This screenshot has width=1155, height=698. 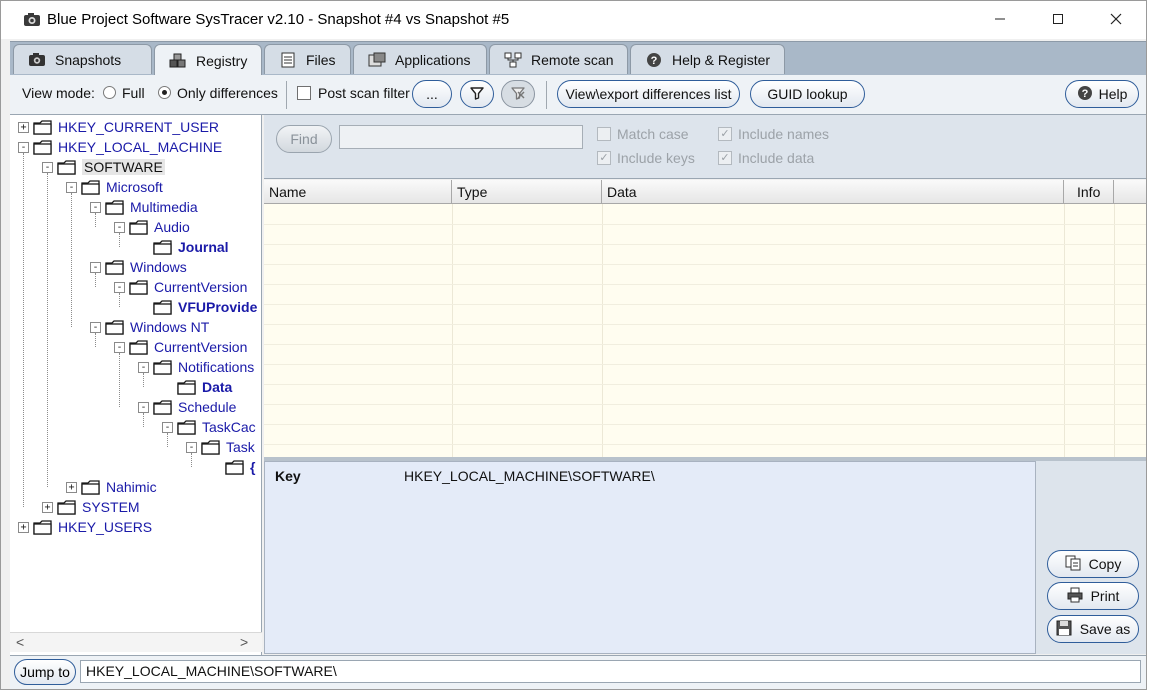 I want to click on maximize-button, so click(x=1058, y=20).